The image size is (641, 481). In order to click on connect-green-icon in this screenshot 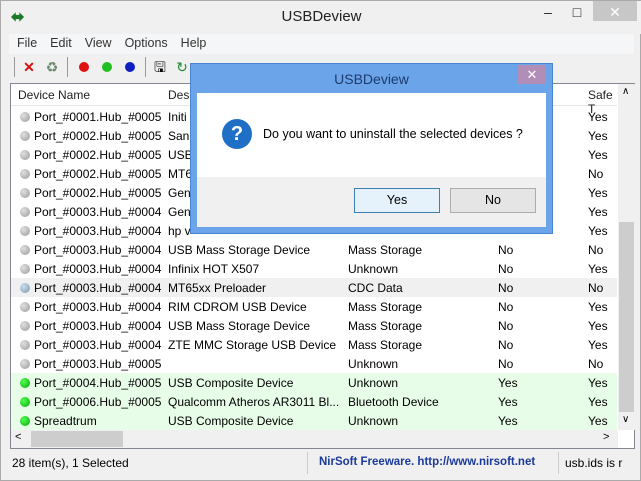, I will do `click(107, 67)`.